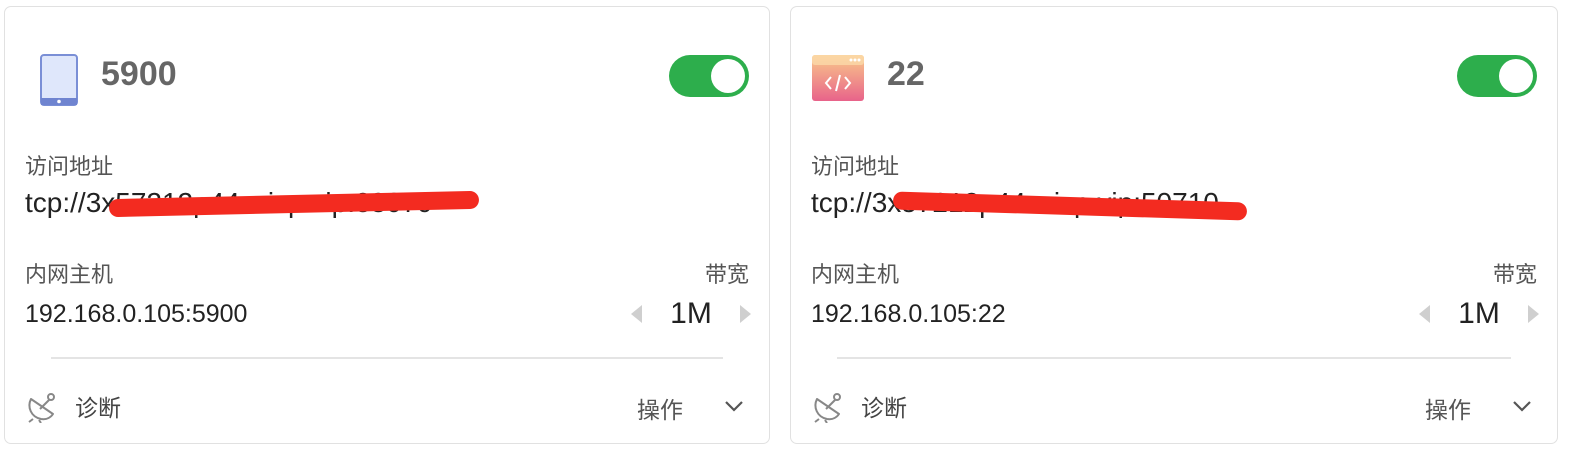 This screenshot has height=454, width=1576. What do you see at coordinates (908, 314) in the screenshot?
I see `internal-host: 192.168.0.105:22` at bounding box center [908, 314].